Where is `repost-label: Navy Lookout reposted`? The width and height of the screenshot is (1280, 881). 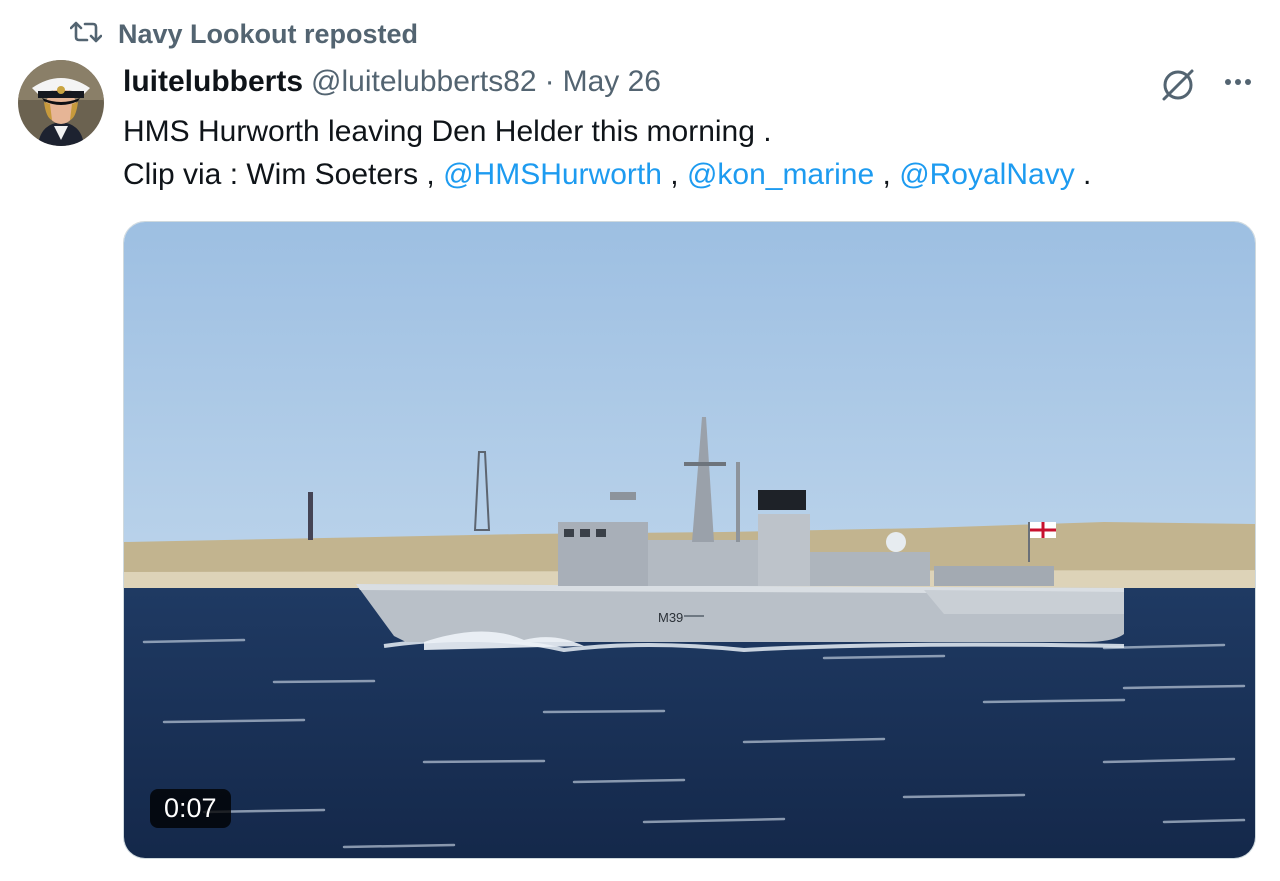
repost-label: Navy Lookout reposted is located at coordinates (268, 33).